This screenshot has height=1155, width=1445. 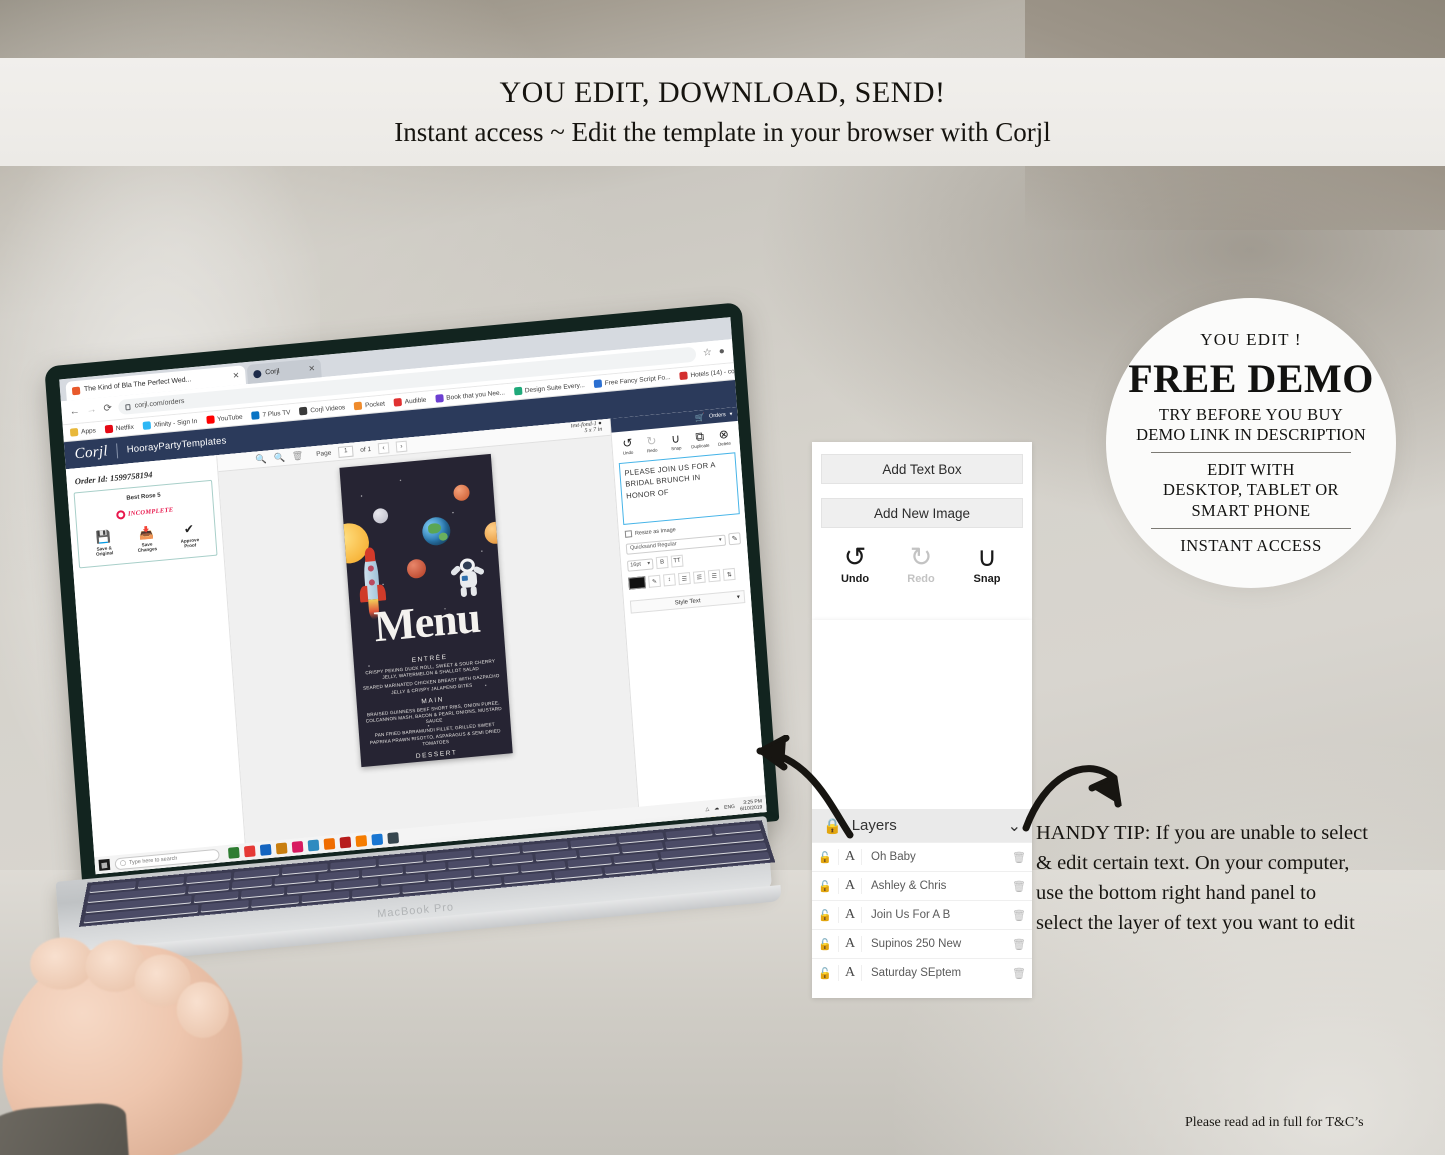 What do you see at coordinates (855, 565) in the screenshot?
I see `panel-tool-undo: ↺ Undo` at bounding box center [855, 565].